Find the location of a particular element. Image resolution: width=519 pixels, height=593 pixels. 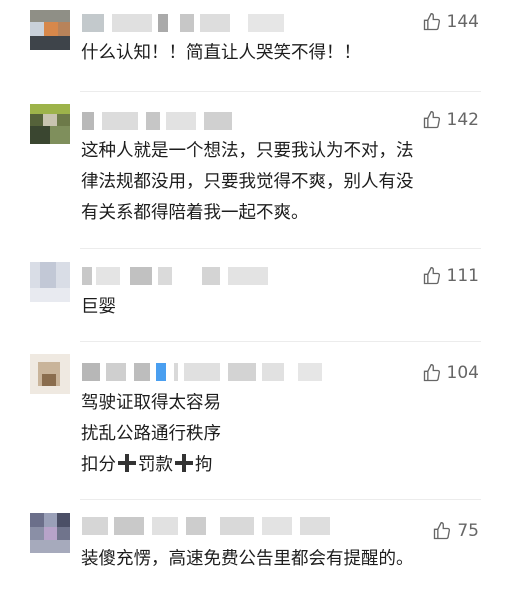

comment-text: 什么认知！！简直让人哭笑不得！！ is located at coordinates (280, 53).